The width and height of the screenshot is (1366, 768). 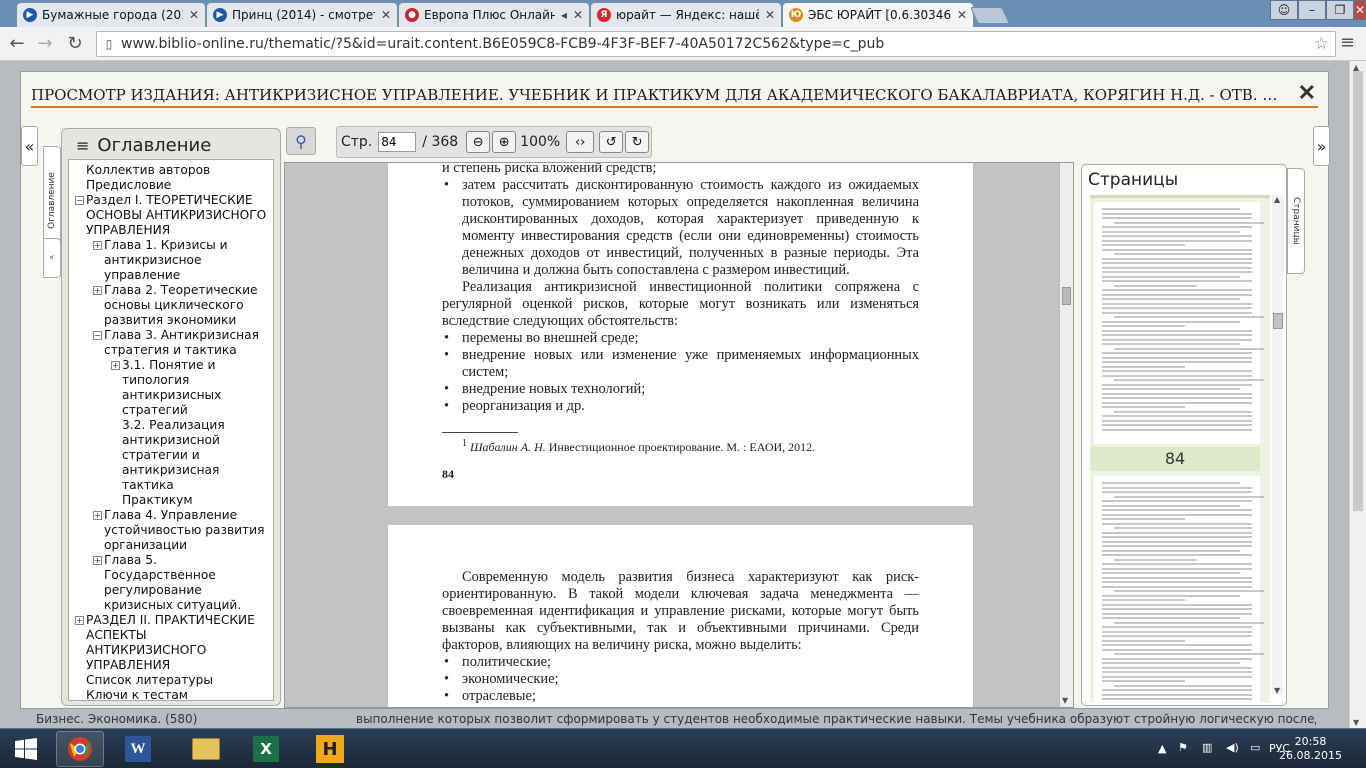 I want to click on page-number-input, so click(x=397, y=142).